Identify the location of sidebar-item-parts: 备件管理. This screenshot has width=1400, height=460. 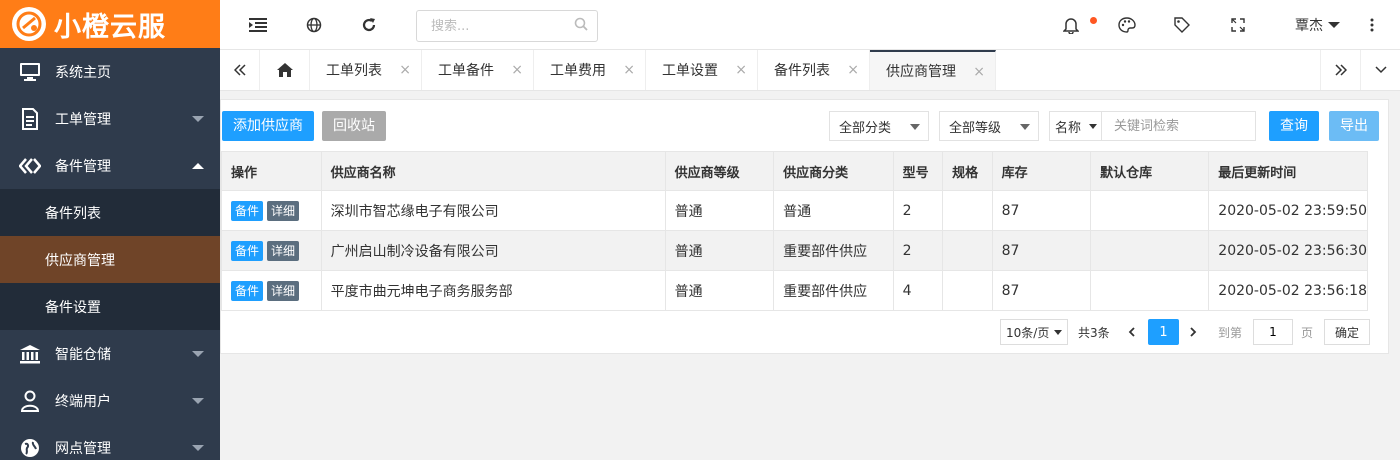
(110, 165).